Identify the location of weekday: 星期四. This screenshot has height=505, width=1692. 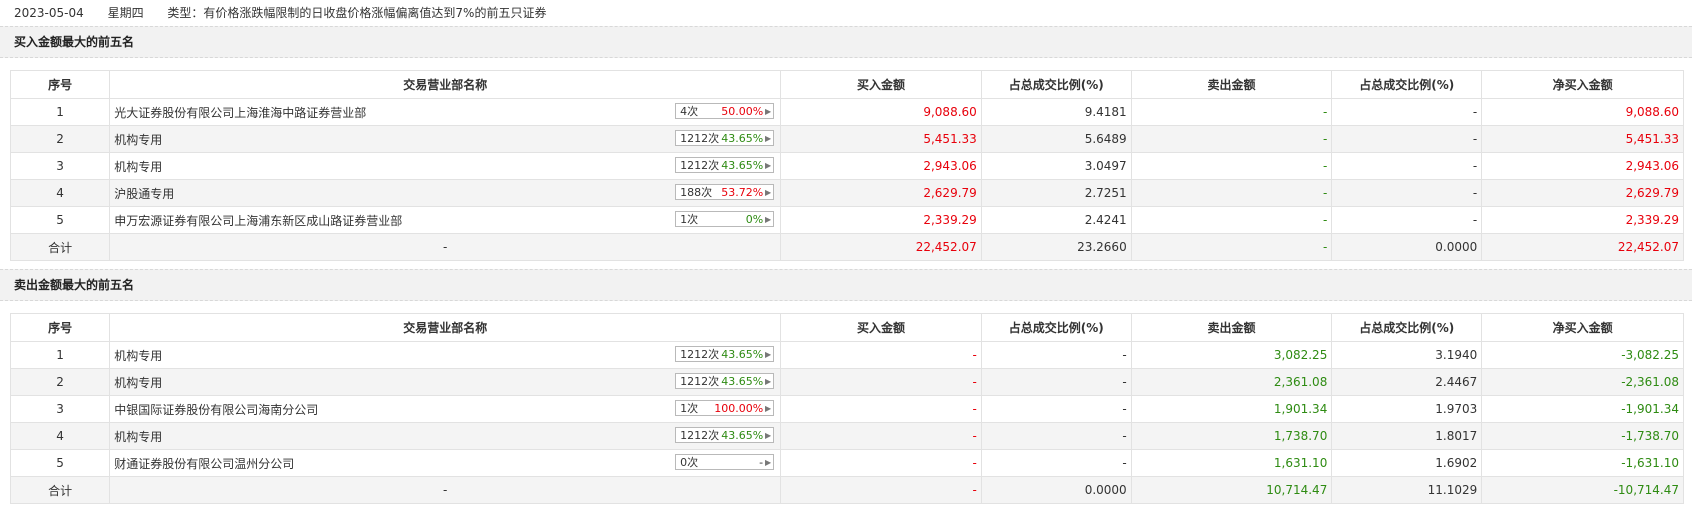
(125, 13).